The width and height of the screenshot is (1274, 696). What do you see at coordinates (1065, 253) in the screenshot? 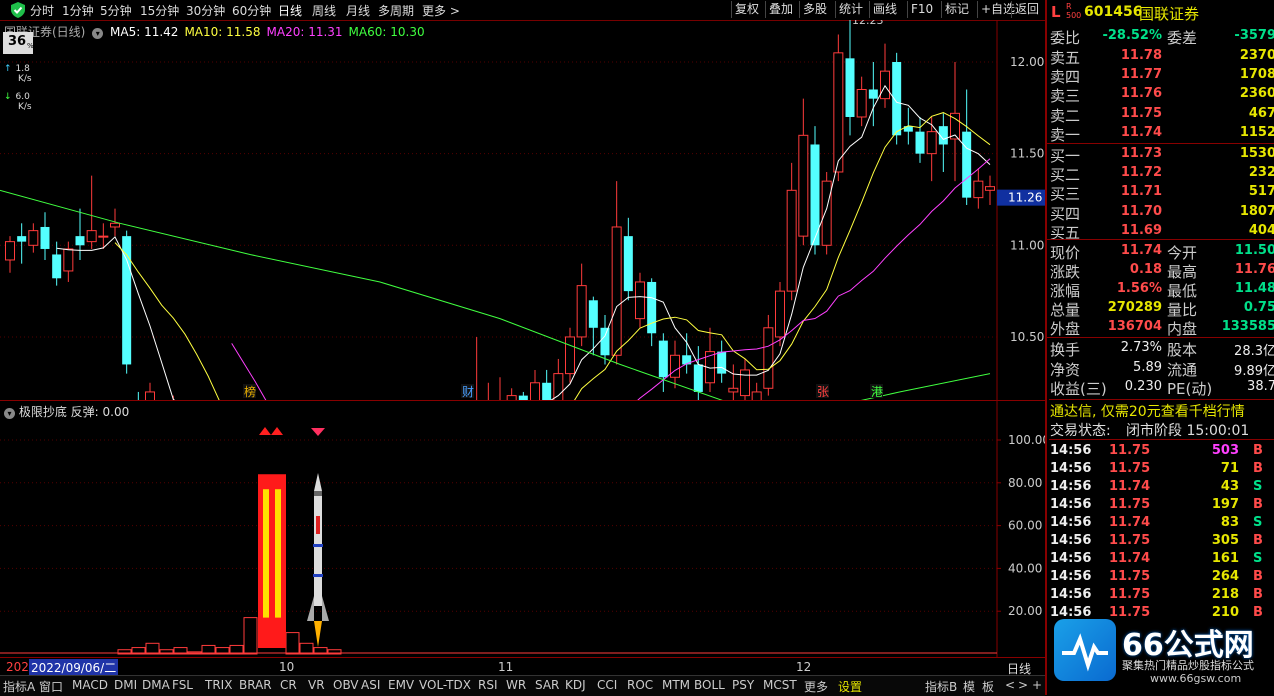
I see `stat-label: 现价` at bounding box center [1065, 253].